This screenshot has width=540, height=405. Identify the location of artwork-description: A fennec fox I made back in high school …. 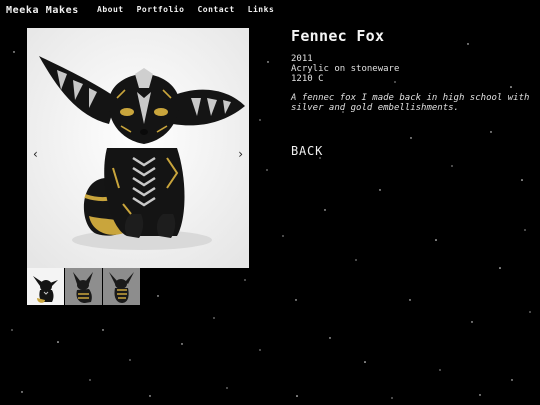
(410, 103).